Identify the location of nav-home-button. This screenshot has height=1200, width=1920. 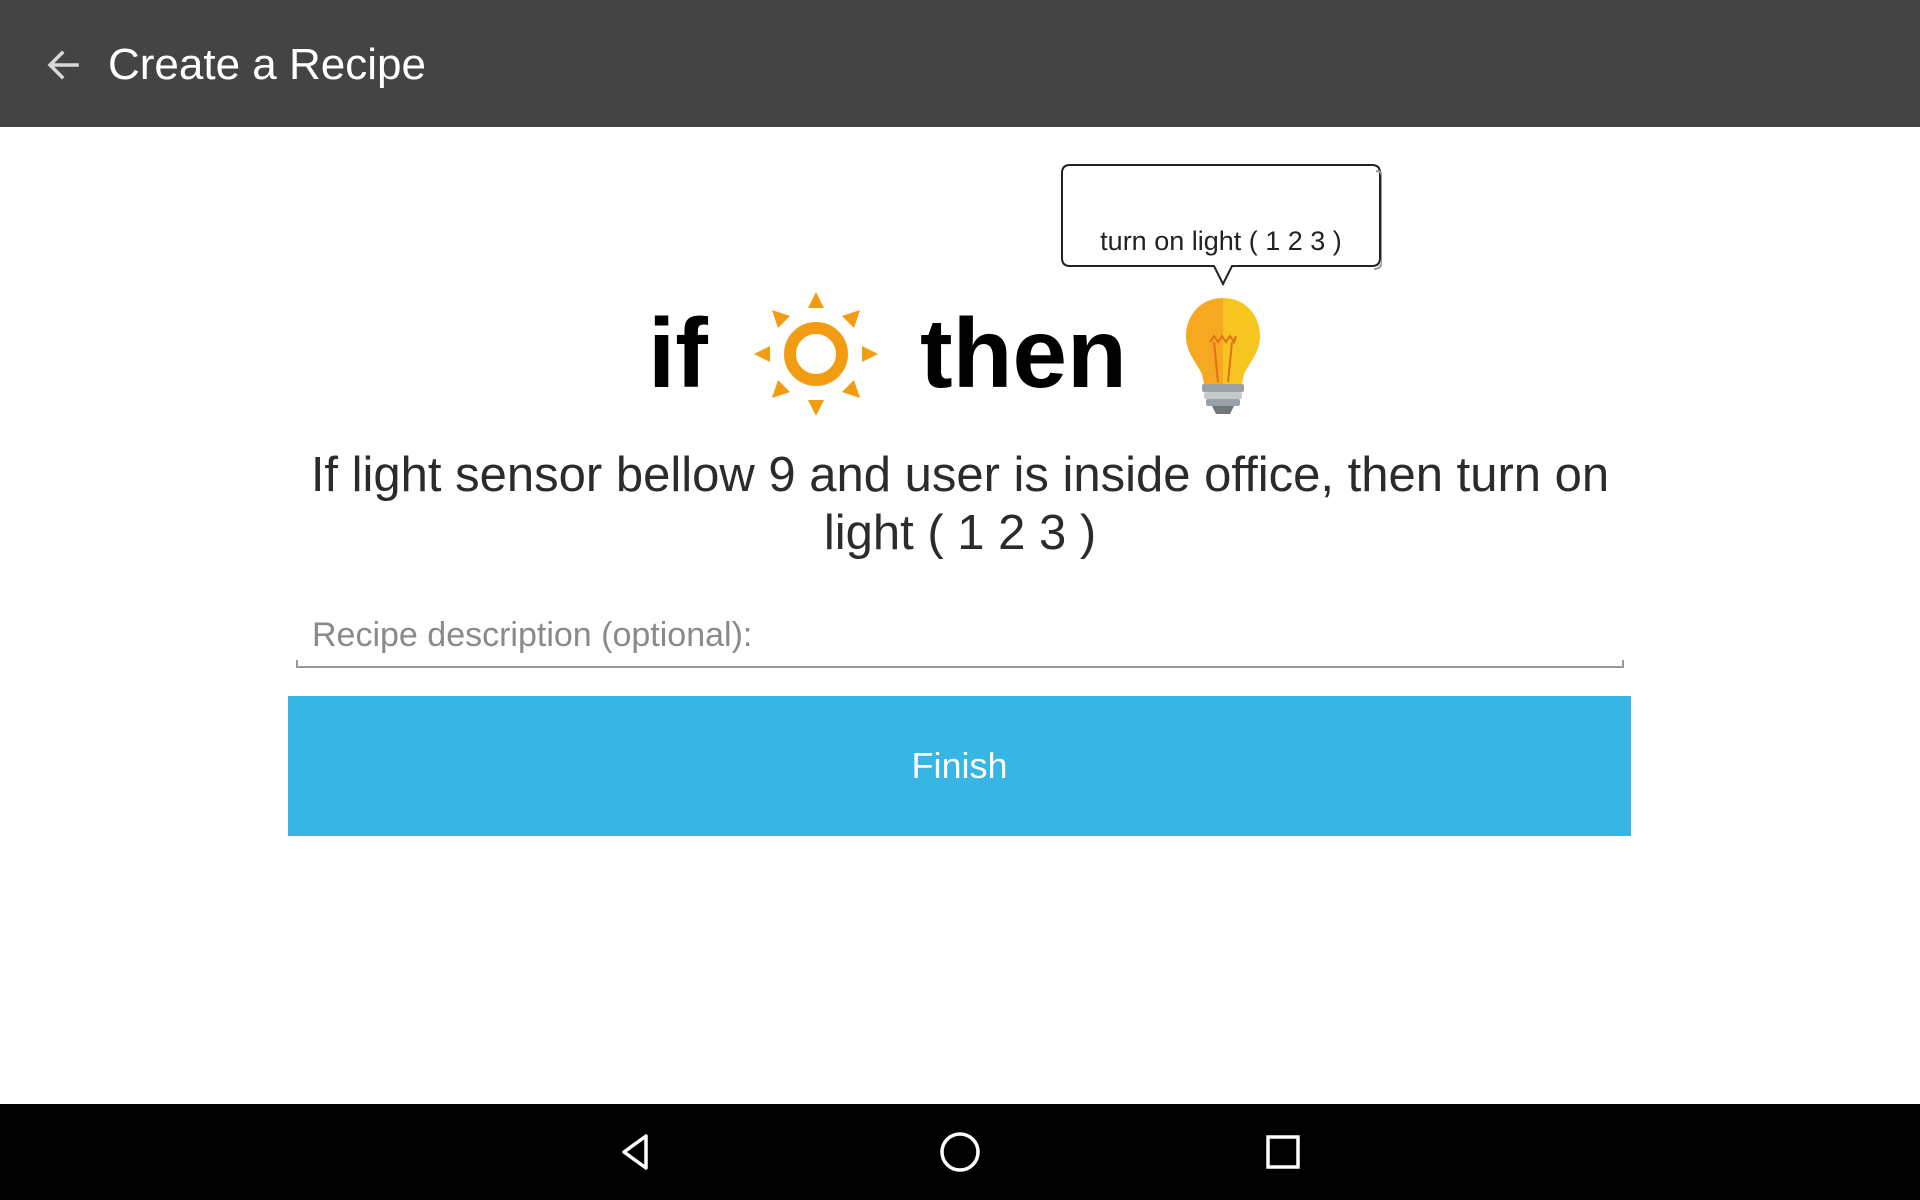
(960, 1152).